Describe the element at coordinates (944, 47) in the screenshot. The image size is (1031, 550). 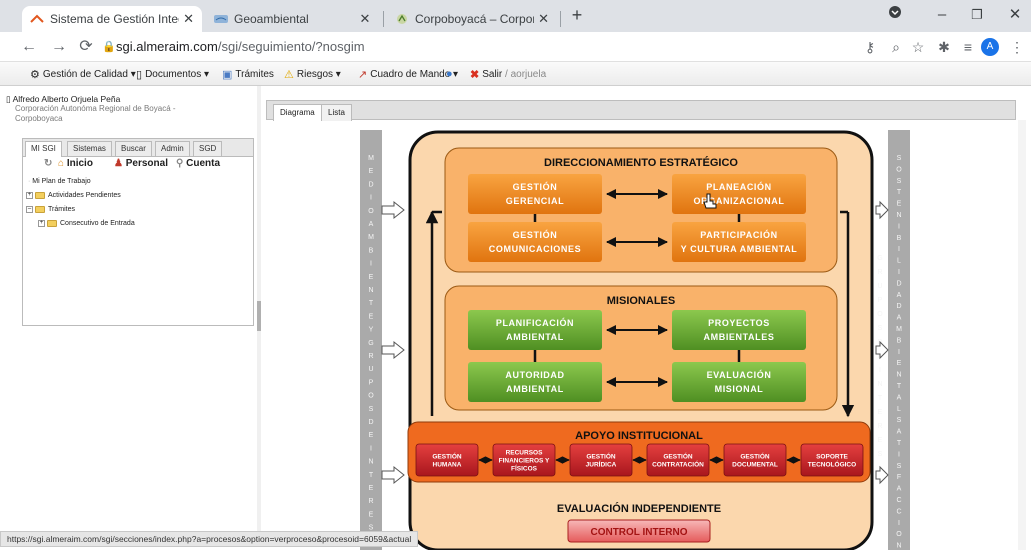
I see `extensions-icon: ✱` at that location.